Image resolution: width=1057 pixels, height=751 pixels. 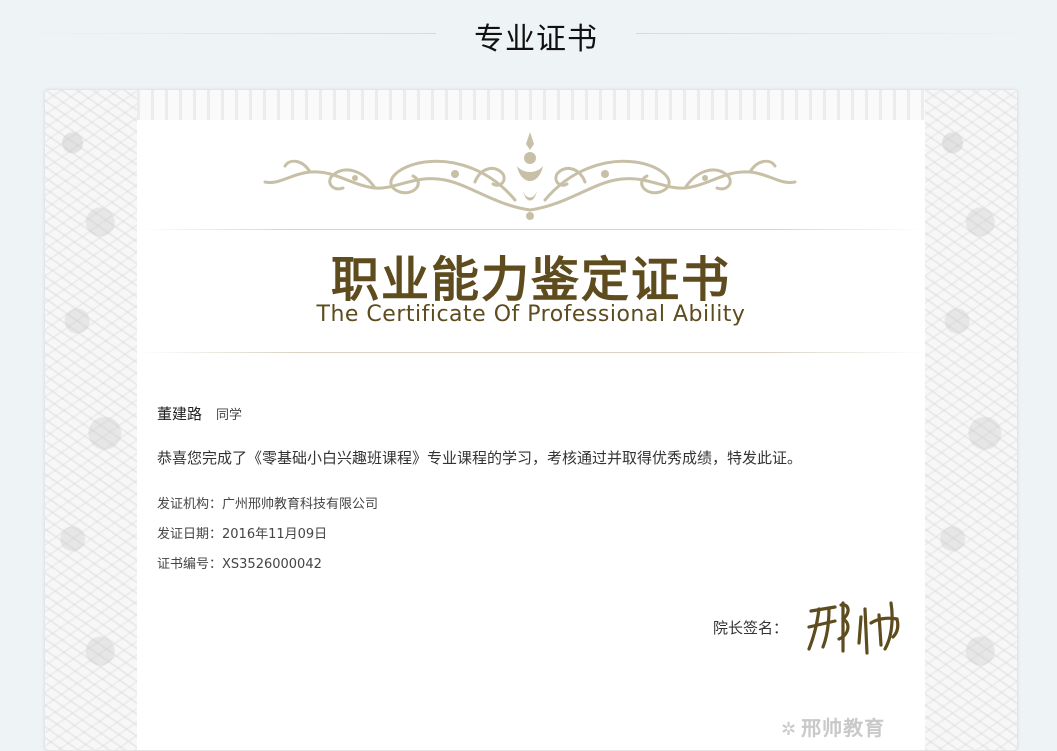 What do you see at coordinates (530, 280) in the screenshot?
I see `certificate-title: 职业能力鉴定证书` at bounding box center [530, 280].